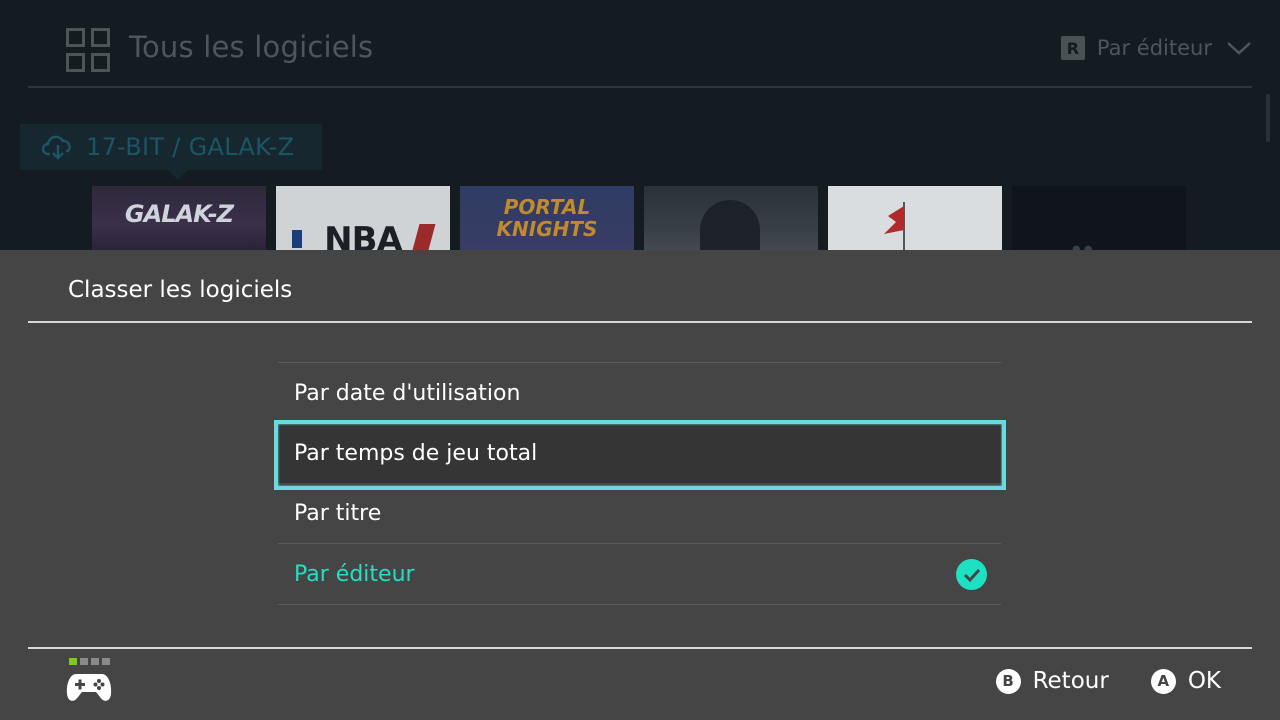 This screenshot has width=1280, height=720. I want to click on ok-label: OK, so click(1204, 681).